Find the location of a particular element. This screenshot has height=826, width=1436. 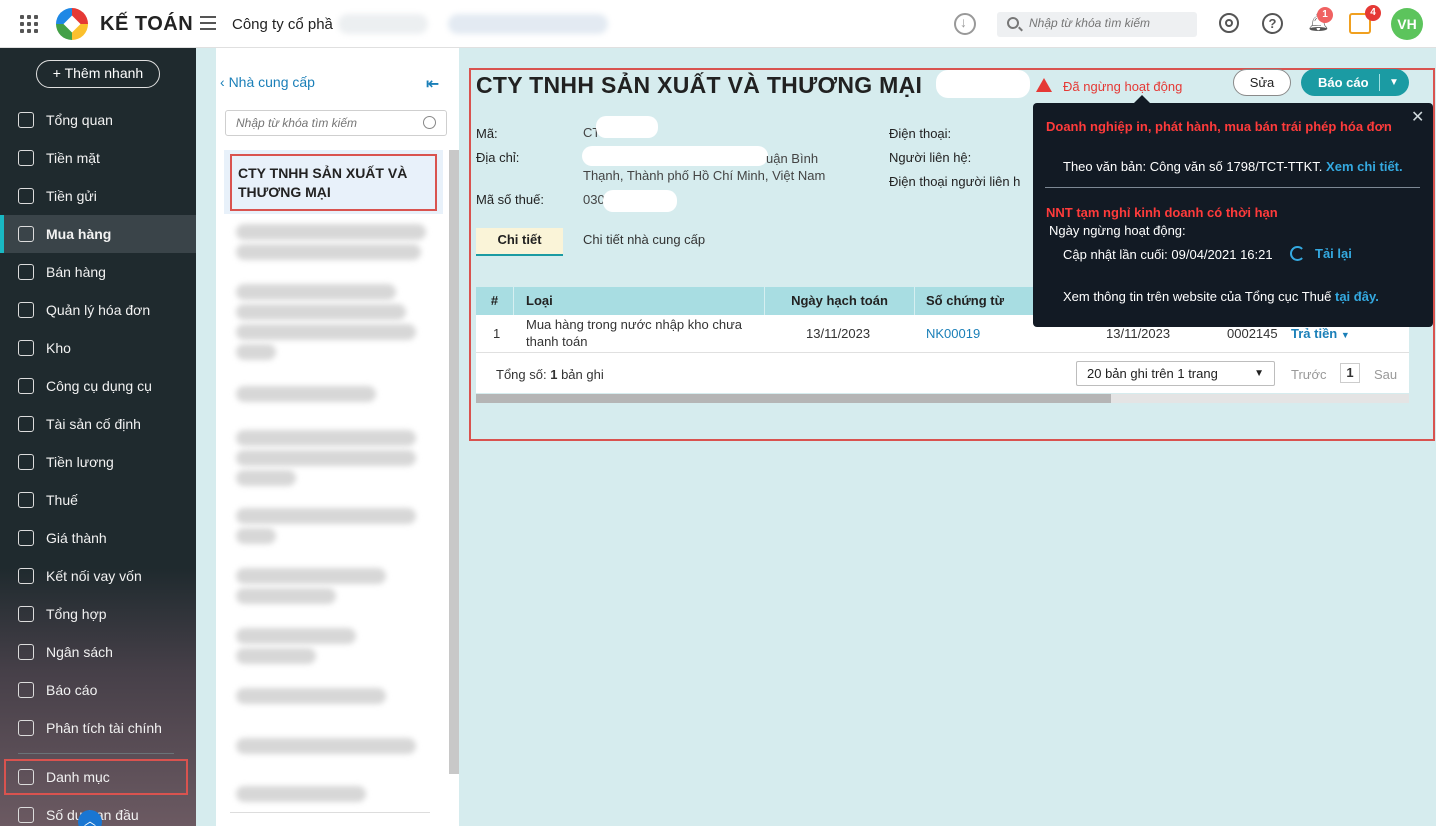

download-icon is located at coordinates (965, 24).